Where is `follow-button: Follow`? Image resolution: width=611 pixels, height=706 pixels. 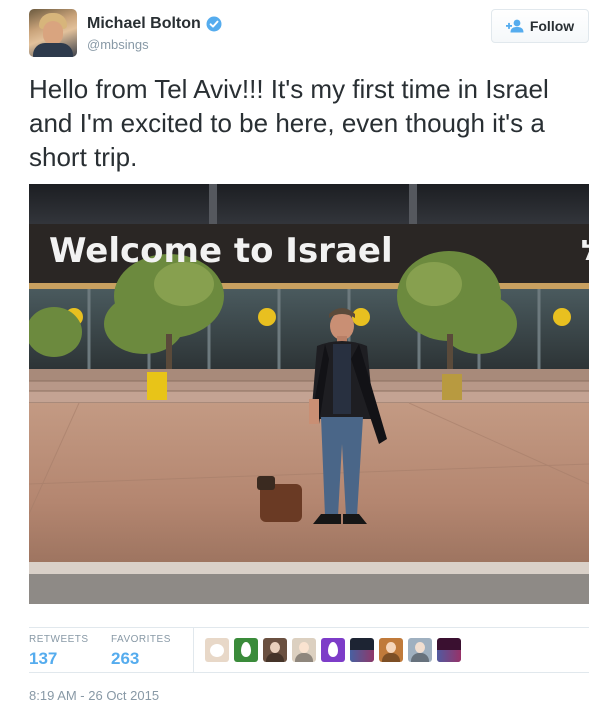 follow-button: Follow is located at coordinates (540, 26).